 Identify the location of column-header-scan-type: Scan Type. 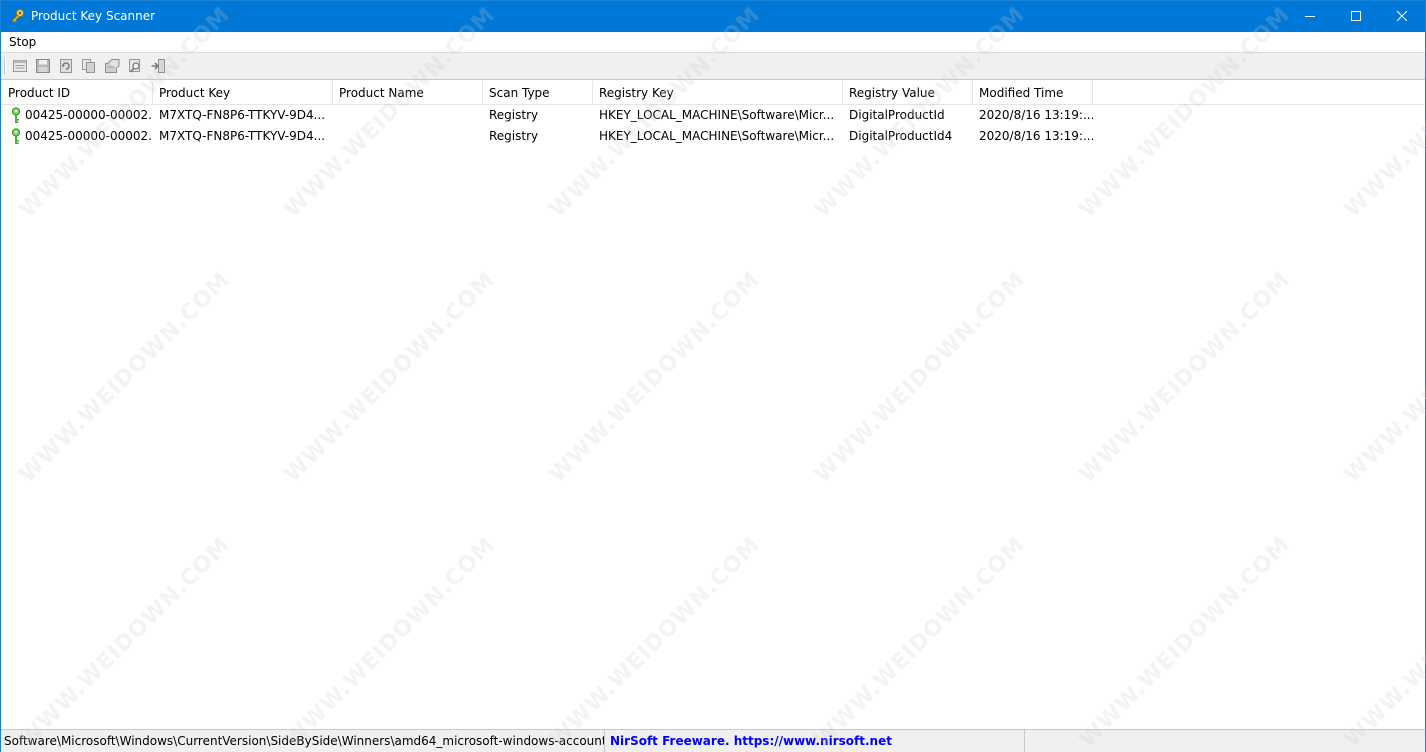
(538, 93).